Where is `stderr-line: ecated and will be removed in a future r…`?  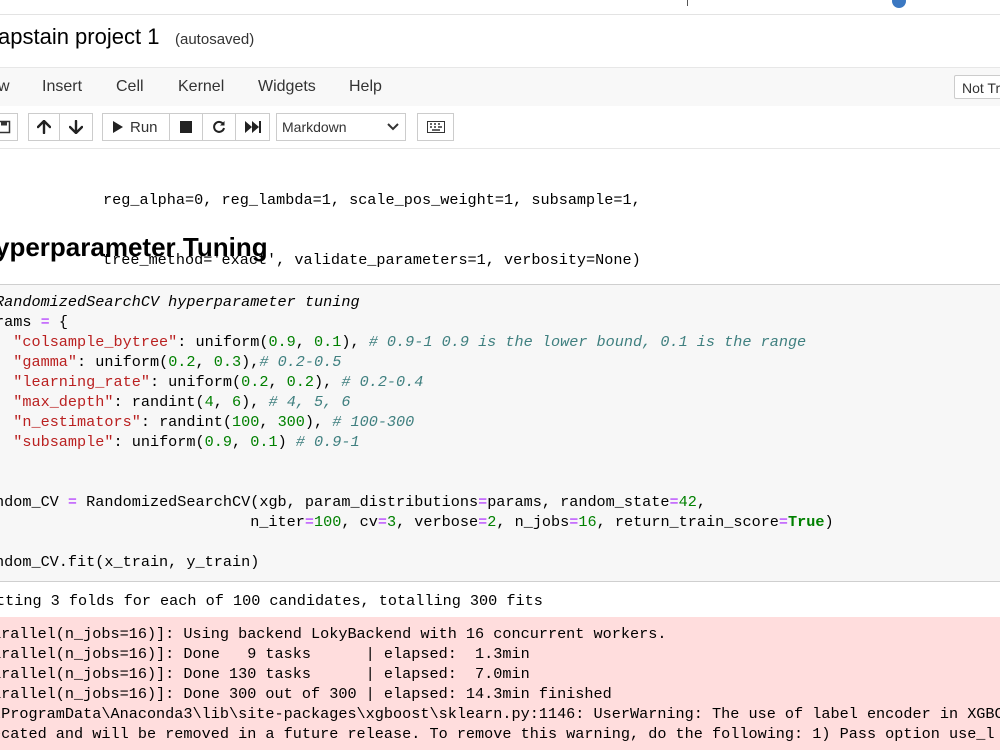
stderr-line: ecated and will be removed in a future r… is located at coordinates (497, 734).